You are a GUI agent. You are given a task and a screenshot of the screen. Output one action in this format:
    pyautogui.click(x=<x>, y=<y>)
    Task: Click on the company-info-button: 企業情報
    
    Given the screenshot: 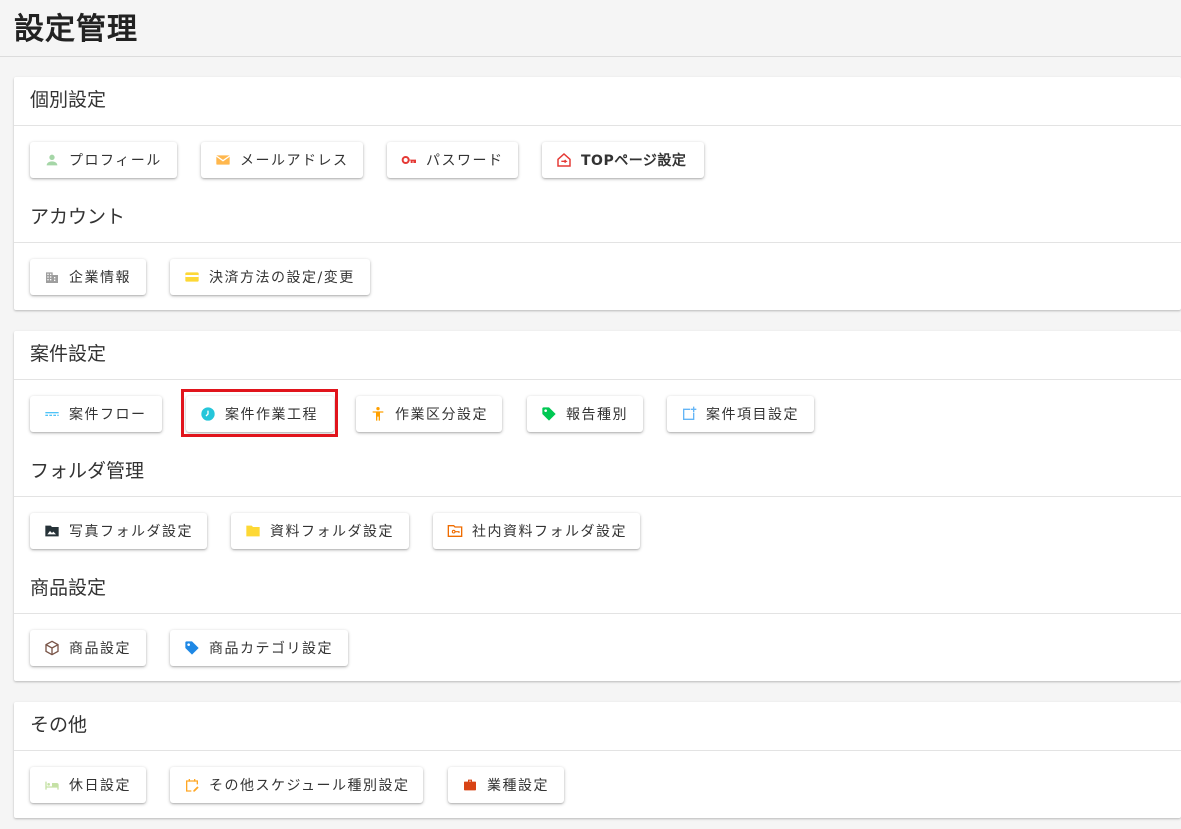 What is the action you would take?
    pyautogui.click(x=88, y=277)
    